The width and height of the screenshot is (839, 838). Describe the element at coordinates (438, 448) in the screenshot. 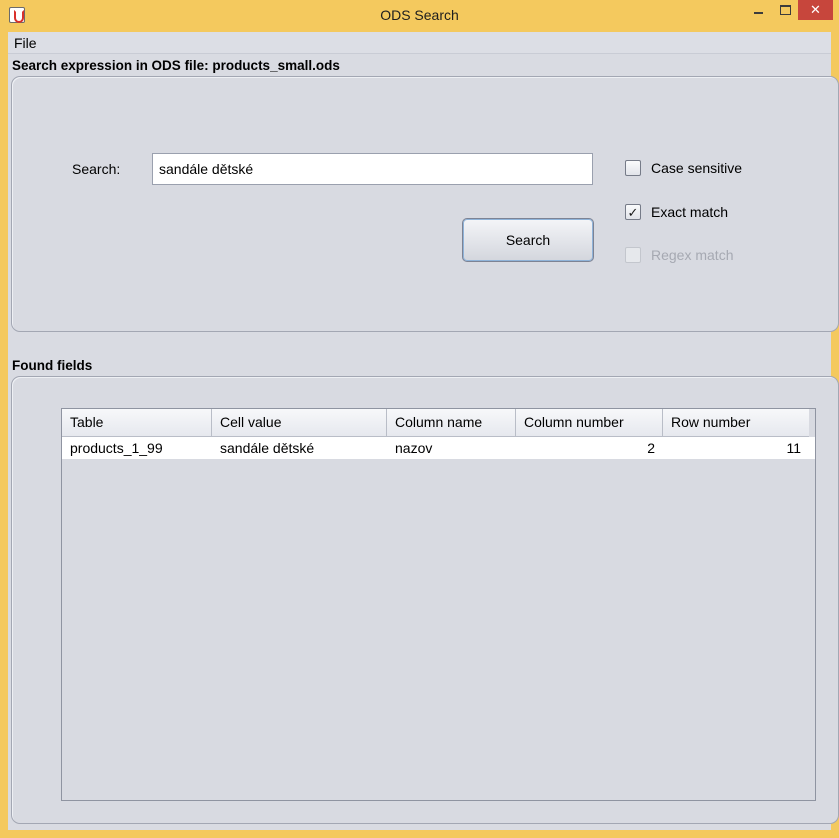

I see `table-row: products_1_99 sandále dětské nazov 2 11` at that location.